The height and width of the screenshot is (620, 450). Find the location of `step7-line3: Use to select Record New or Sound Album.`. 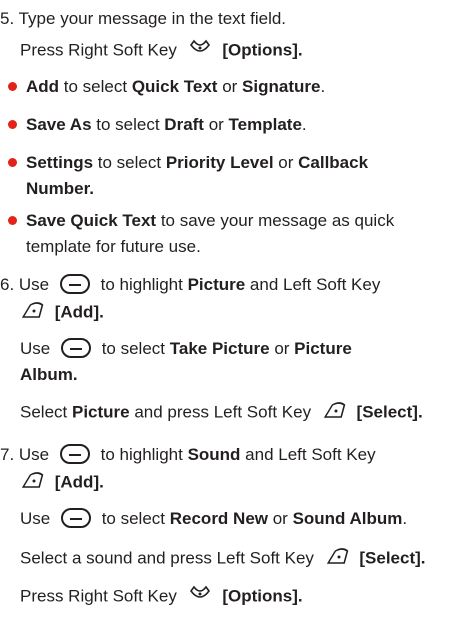

step7-line3: Use to select Record New or Sound Album. is located at coordinates (214, 518).